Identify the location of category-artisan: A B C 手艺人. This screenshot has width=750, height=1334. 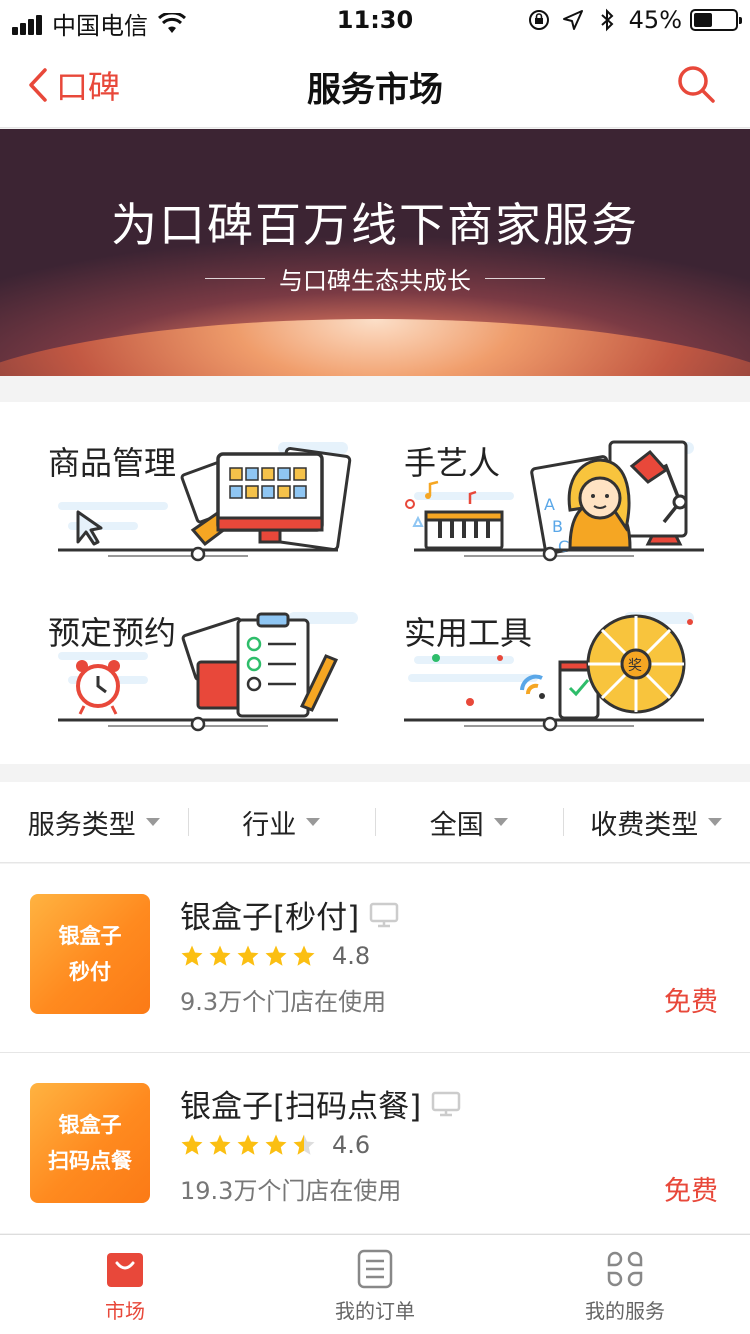
(569, 507).